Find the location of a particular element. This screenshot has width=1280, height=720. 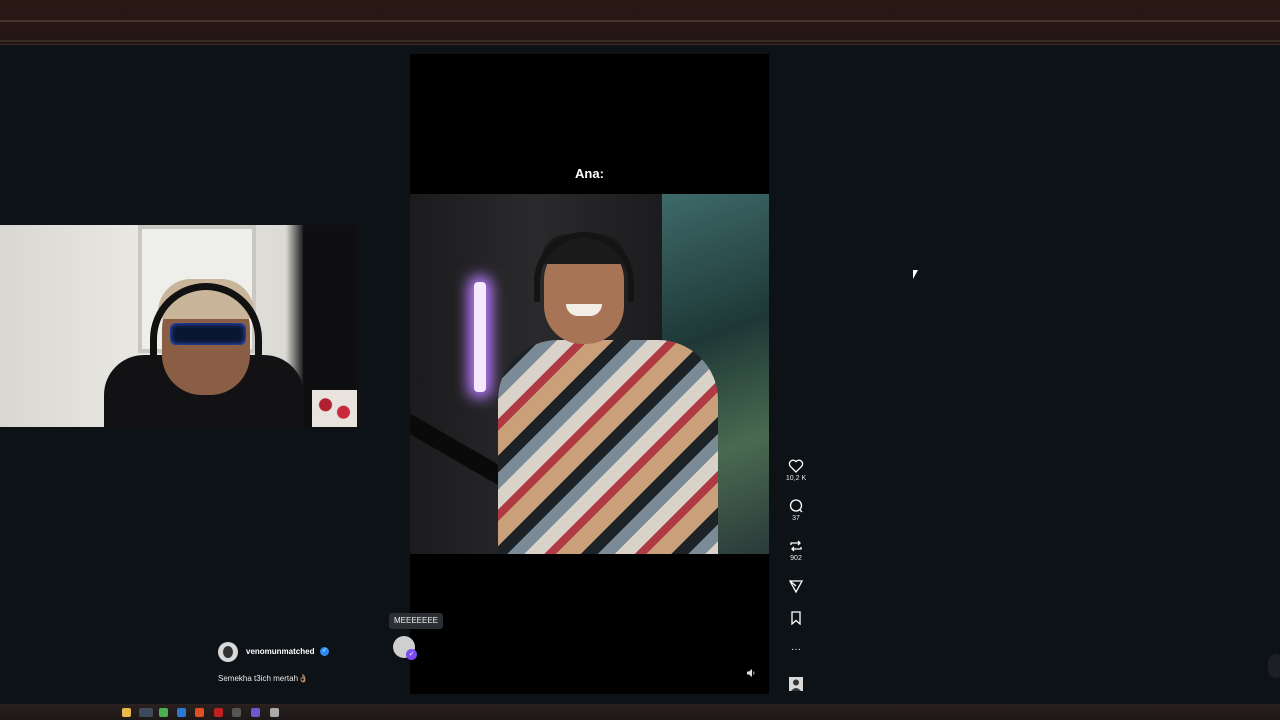

repost-icon is located at coordinates (796, 546).